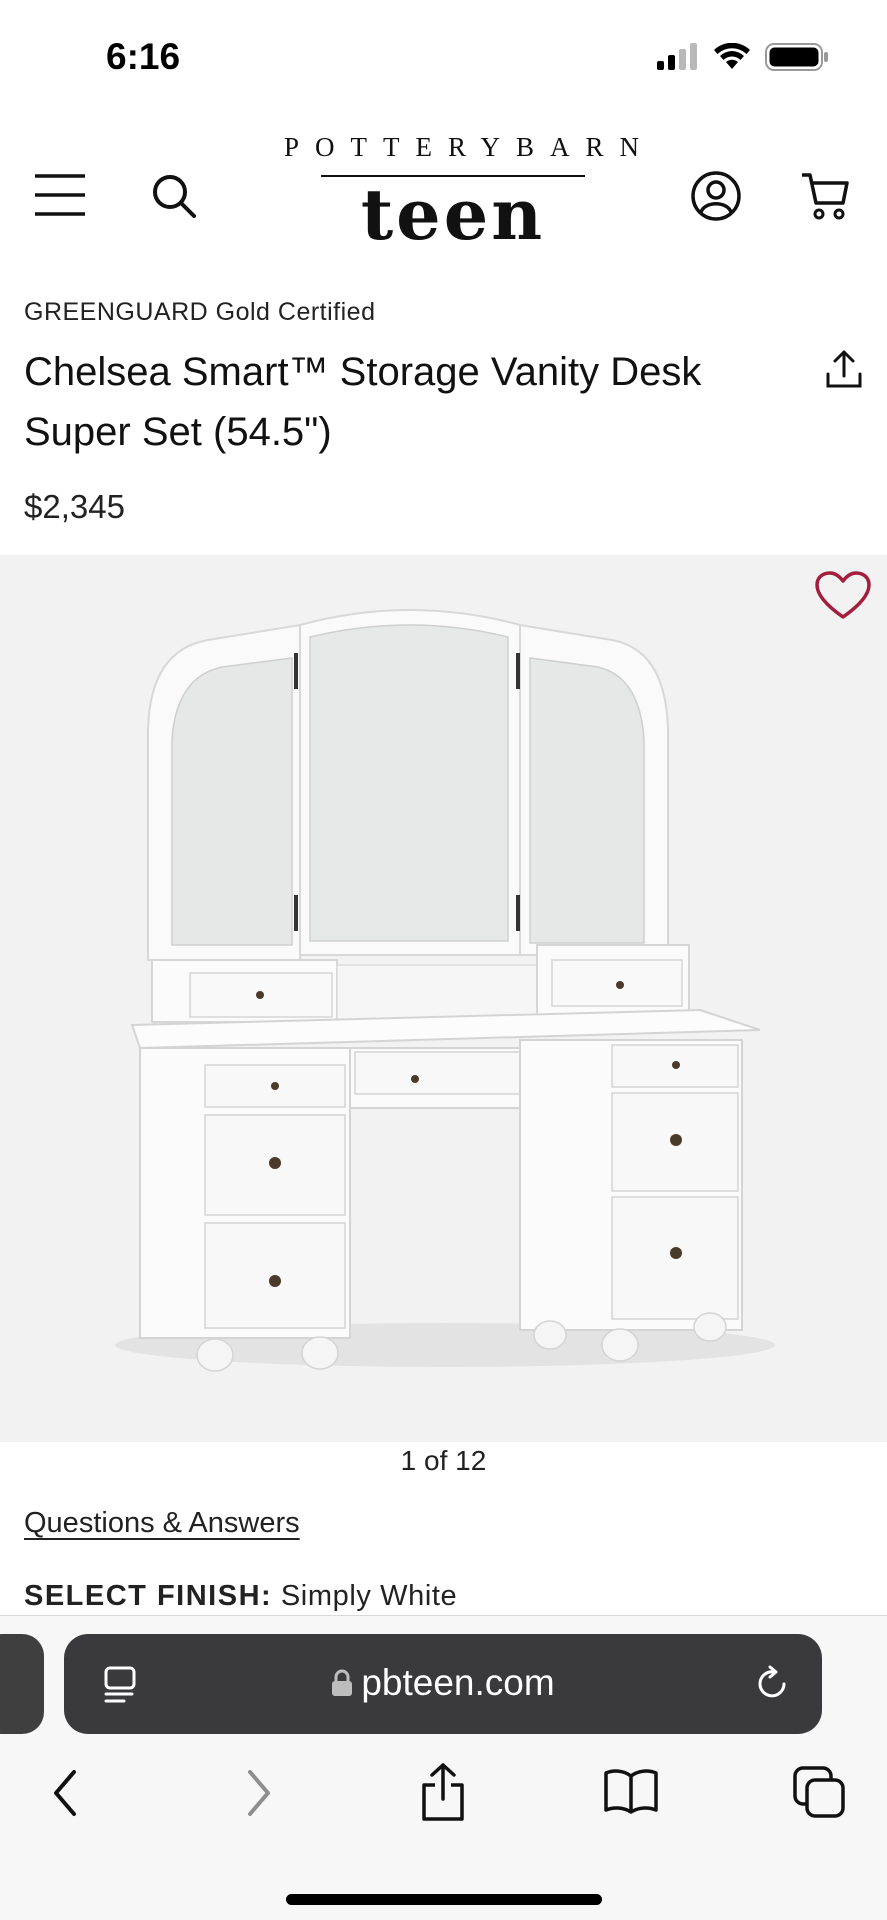 Image resolution: width=887 pixels, height=1920 pixels. I want to click on address-bar: pbteen.com, so click(443, 1684).